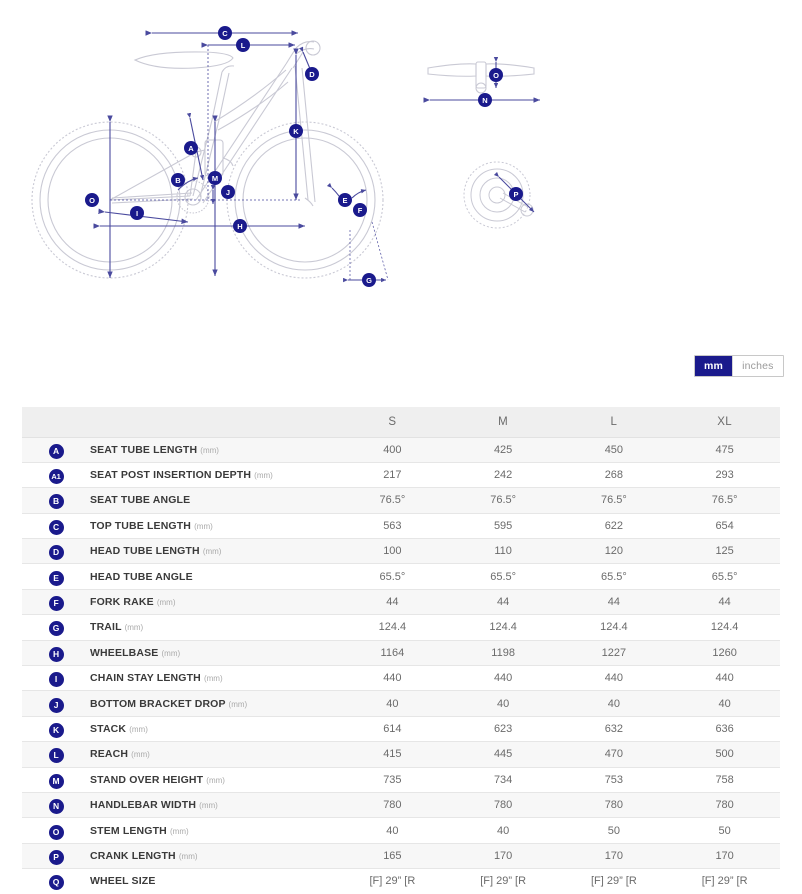 The image size is (802, 894). I want to click on svg-text: M, so click(215, 178).